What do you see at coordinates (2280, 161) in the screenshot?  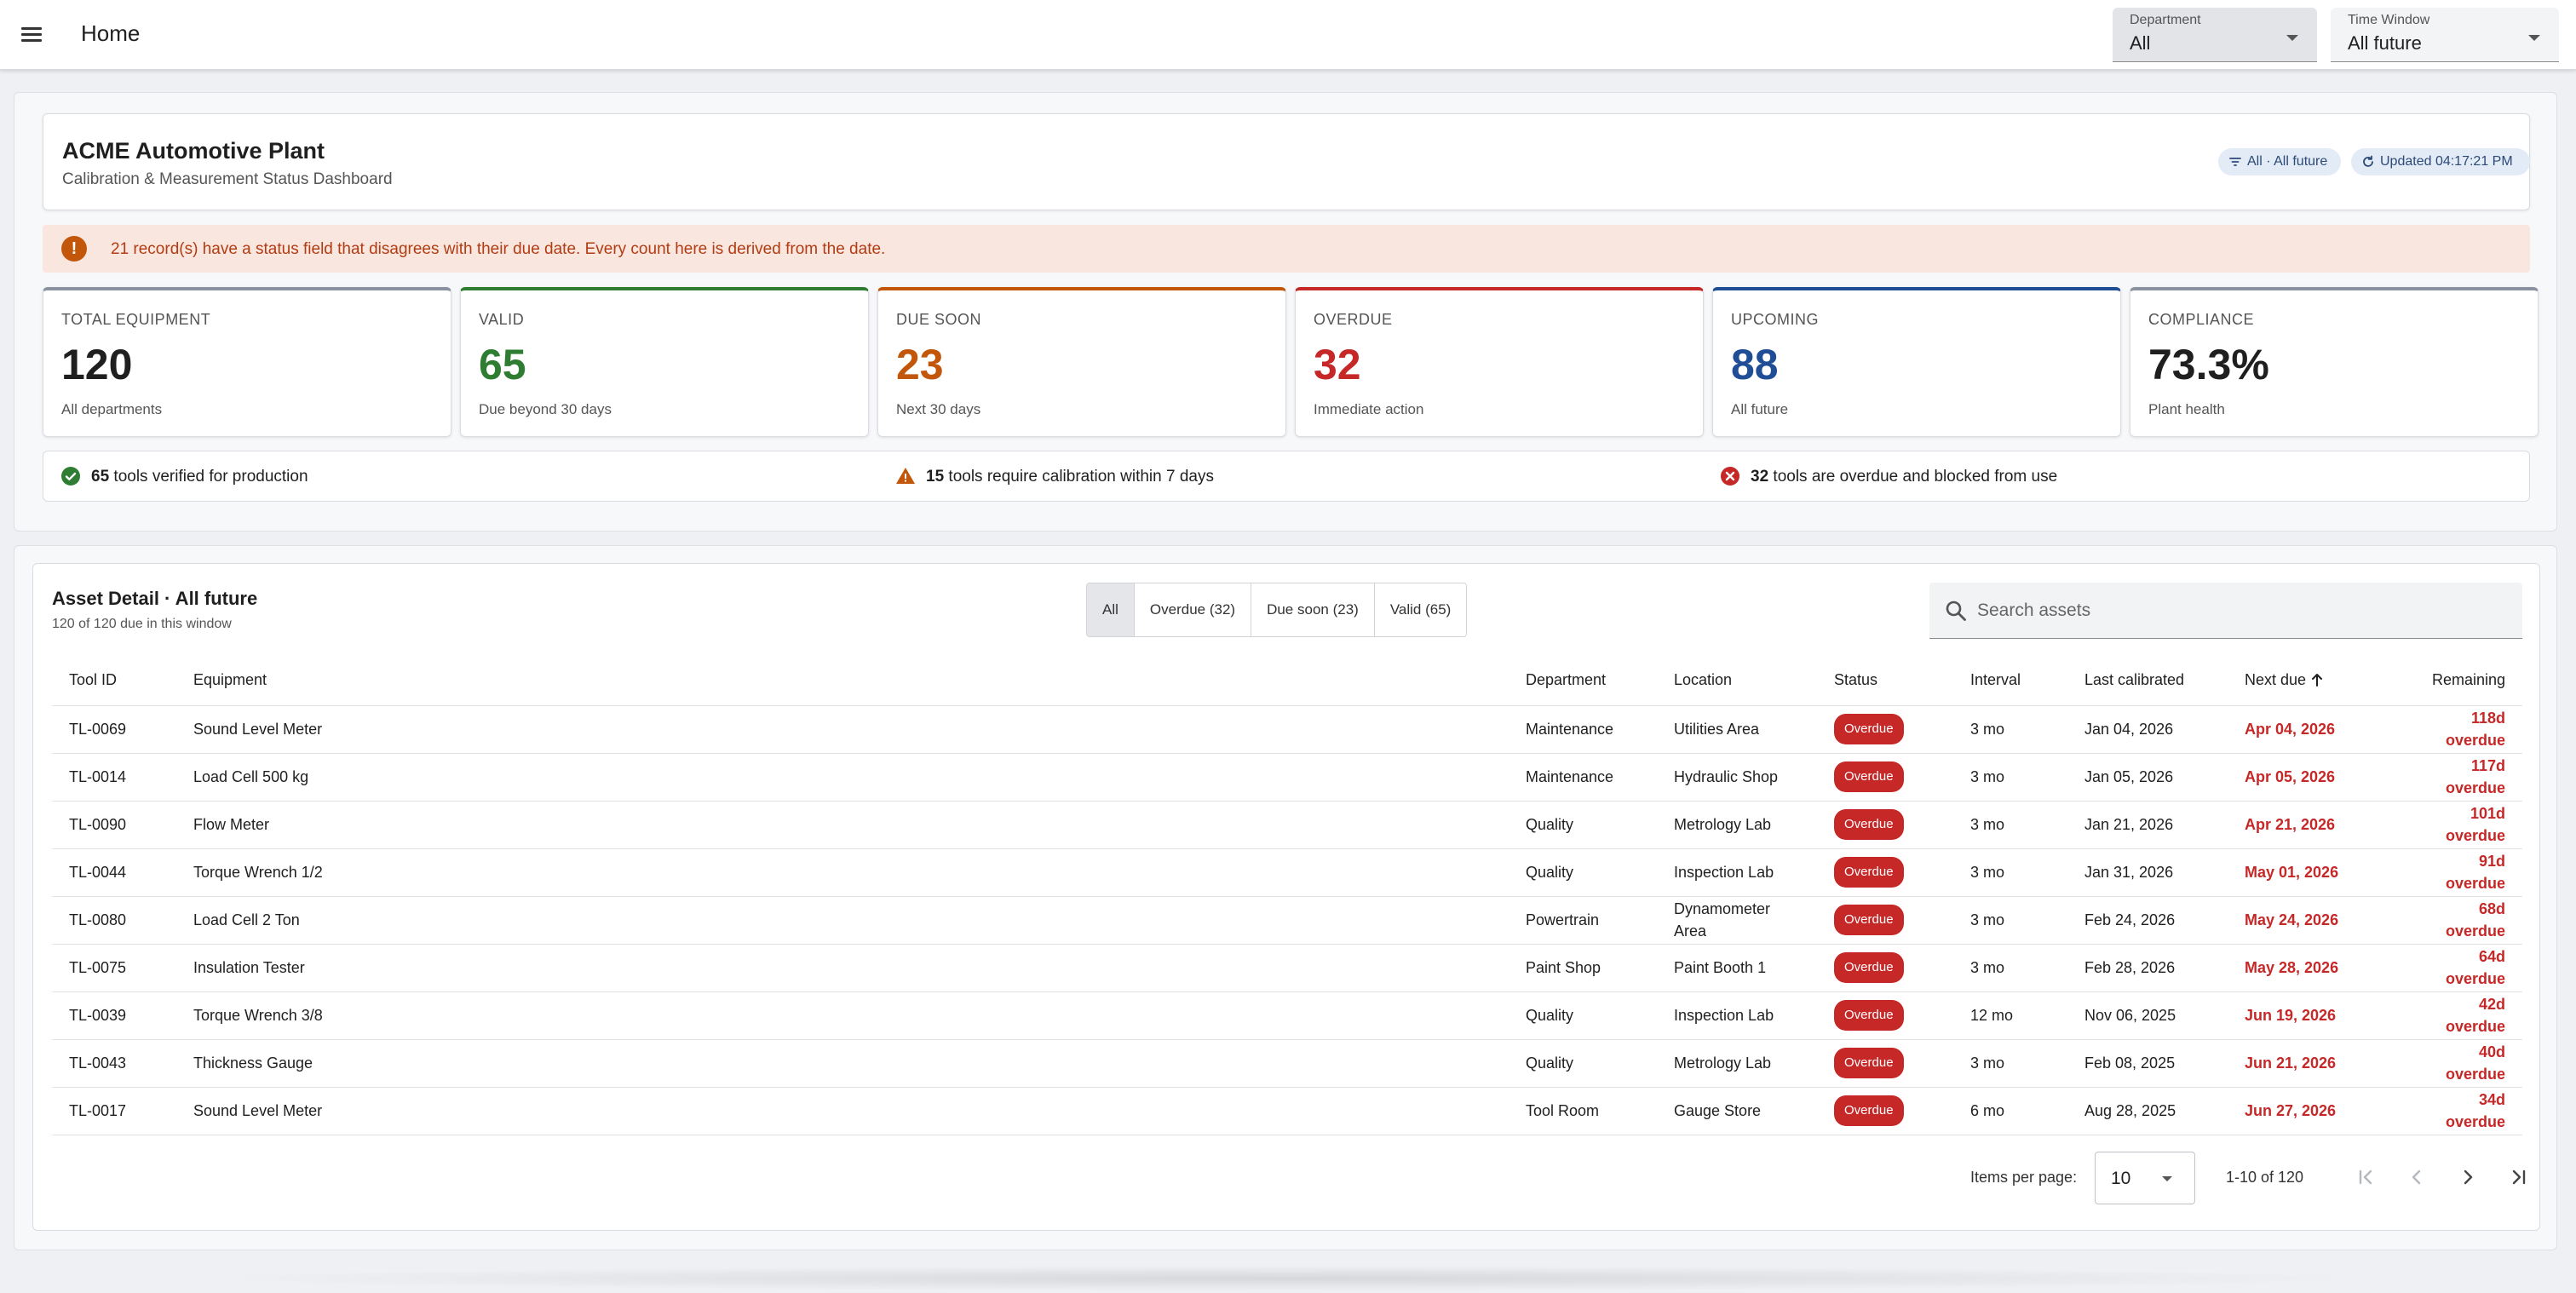 I see `filter-chip: All · All future` at bounding box center [2280, 161].